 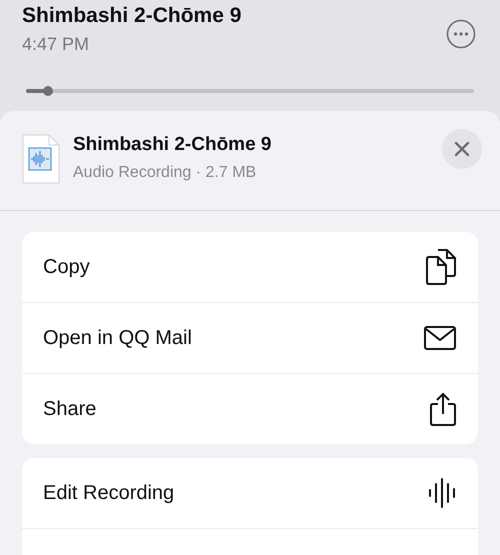 I want to click on copy-icon, so click(x=441, y=267).